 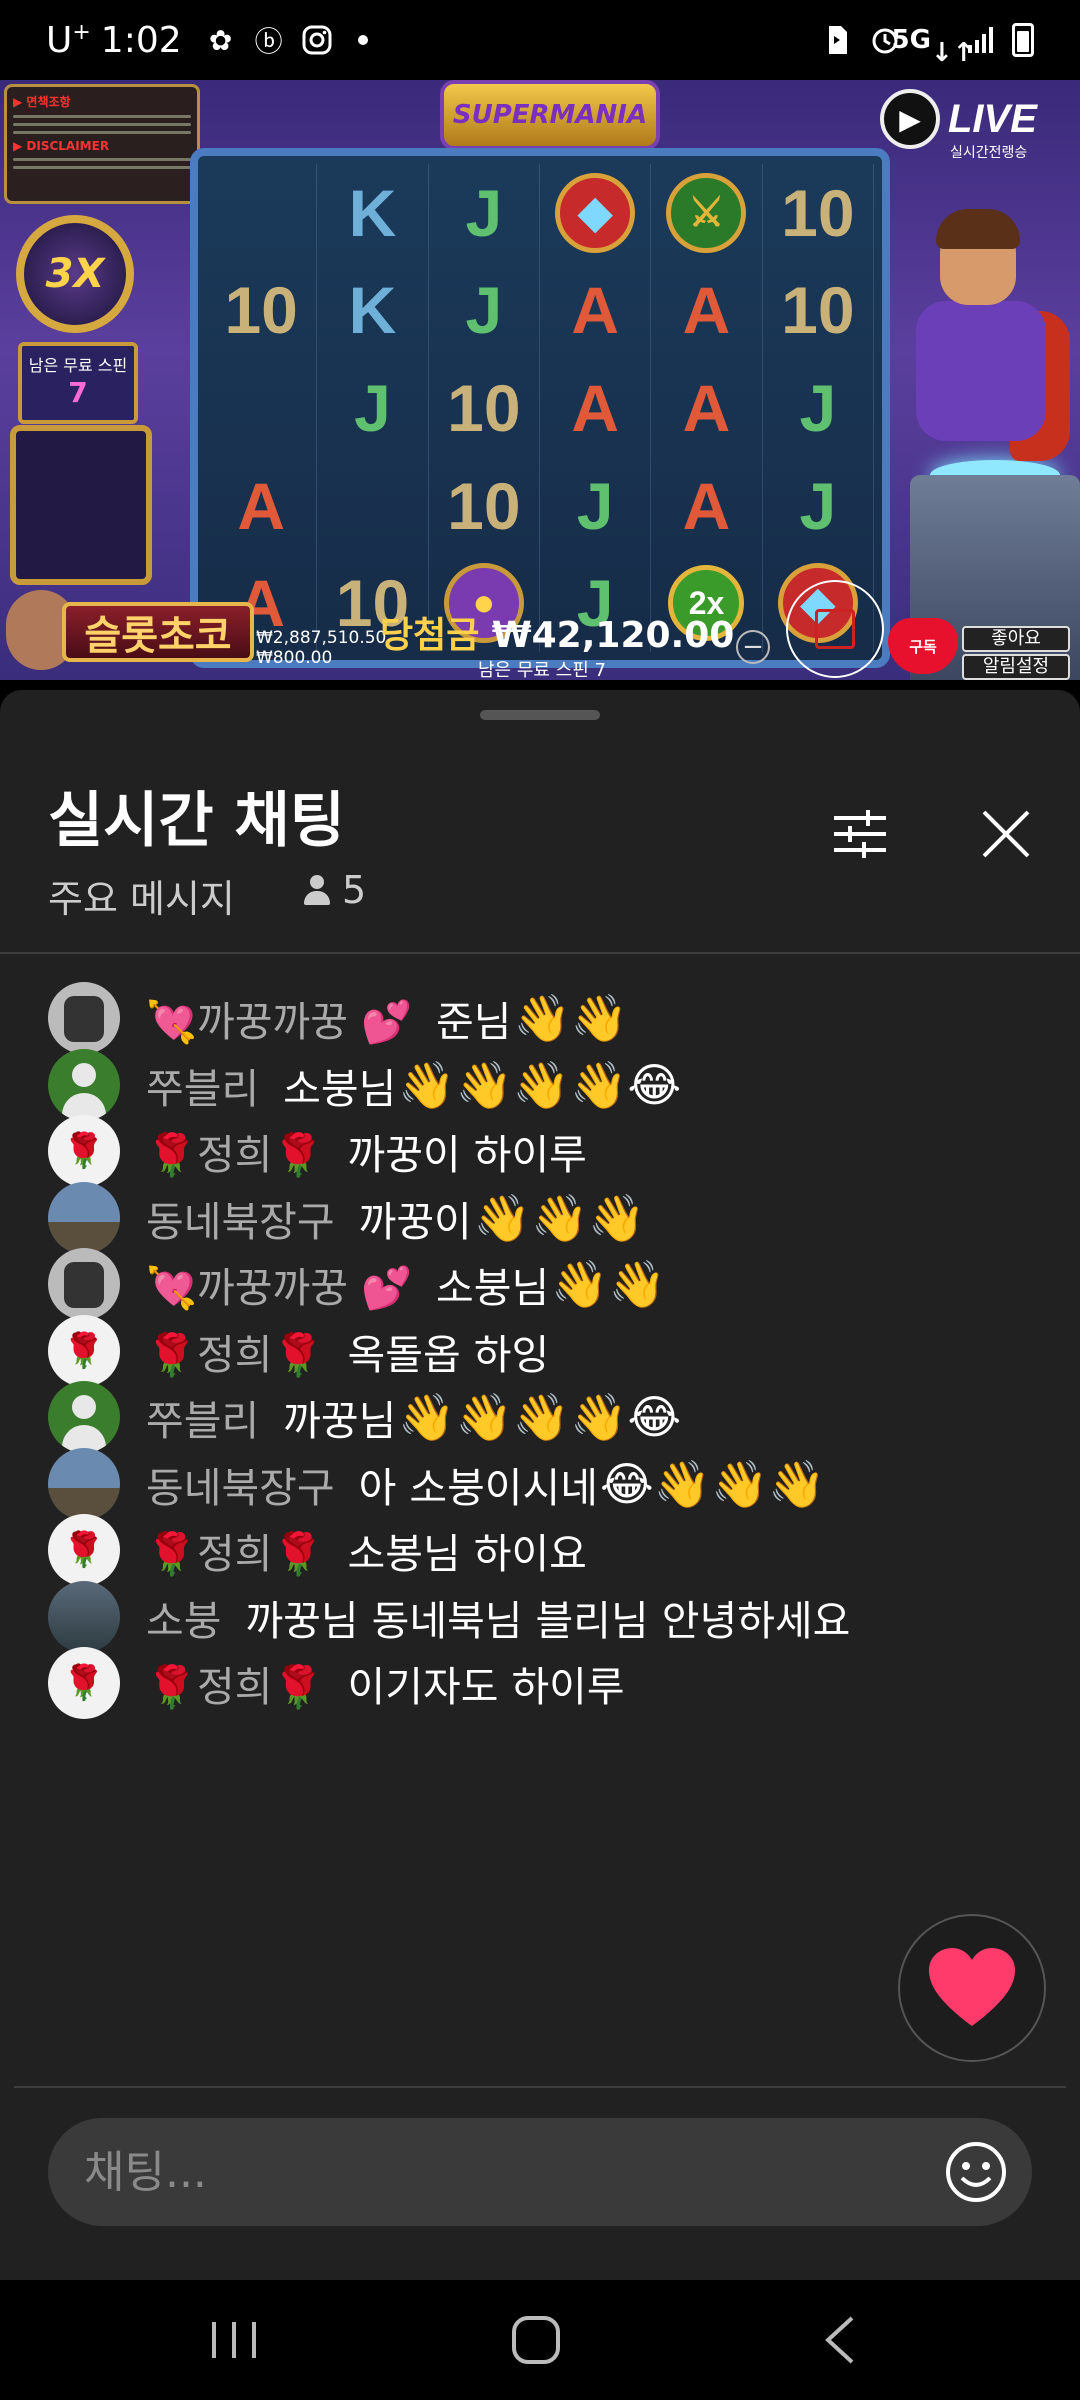 I want to click on message-text: 까꿍이, so click(x=415, y=1222).